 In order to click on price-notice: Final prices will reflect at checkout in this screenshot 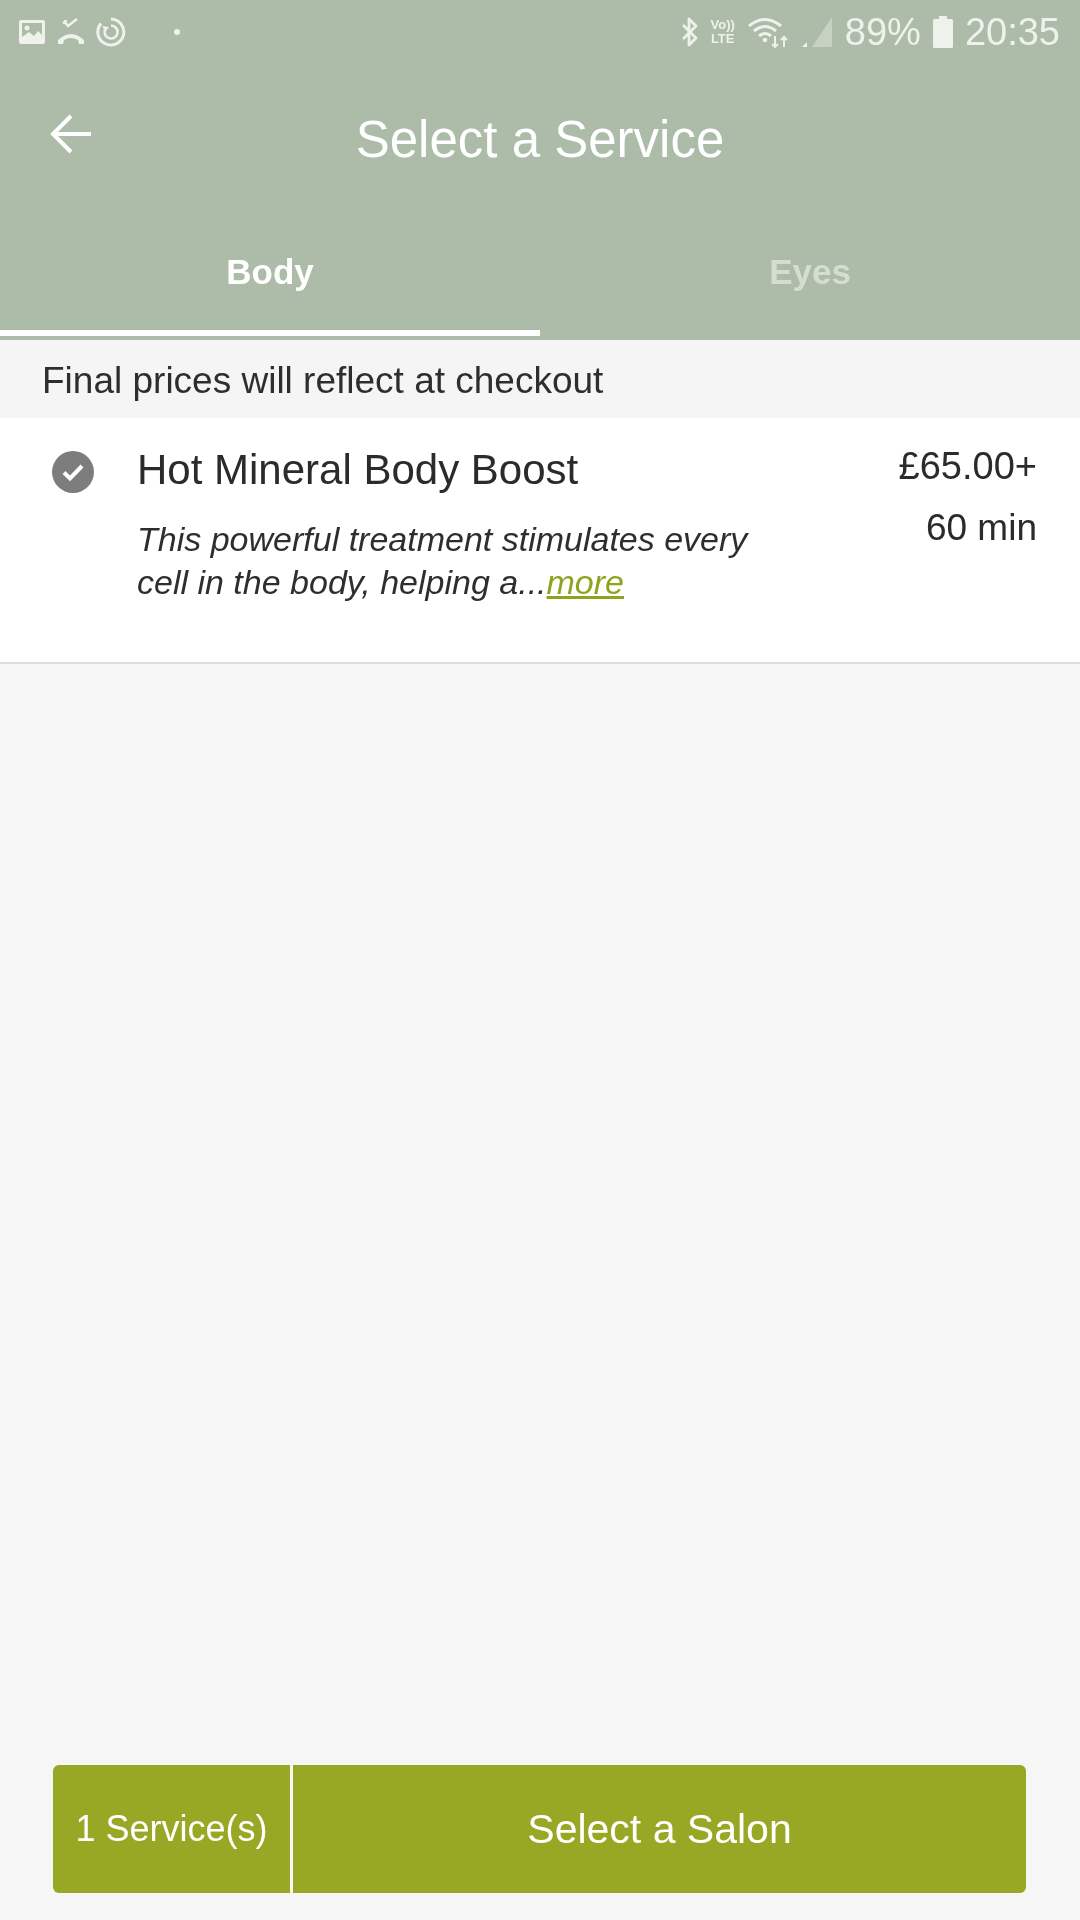, I will do `click(323, 381)`.